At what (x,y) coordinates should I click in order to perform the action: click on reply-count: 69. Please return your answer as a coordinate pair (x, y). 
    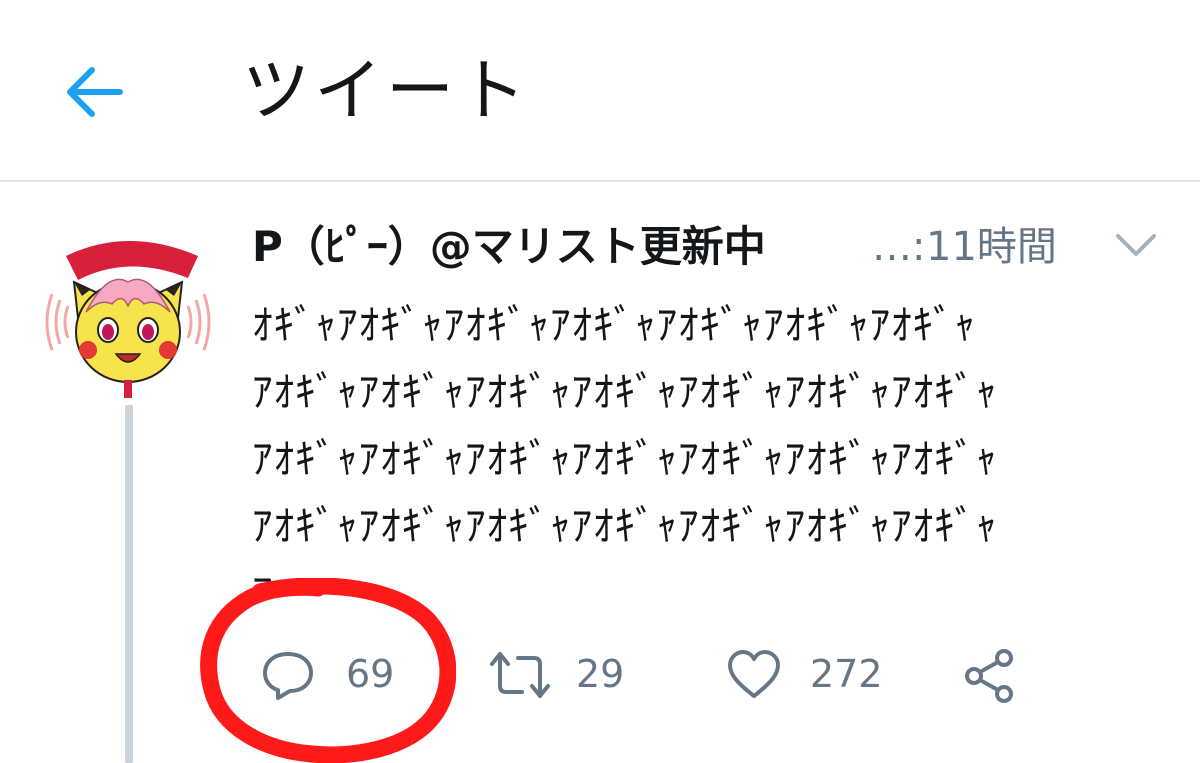
    Looking at the image, I should click on (370, 674).